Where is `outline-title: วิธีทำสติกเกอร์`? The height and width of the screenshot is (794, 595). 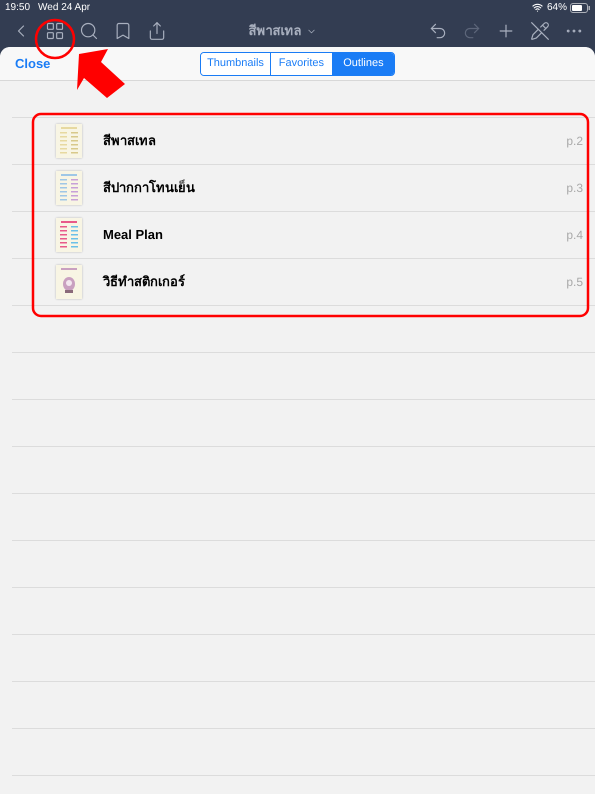 outline-title: วิธีทำสติกเกอร์ is located at coordinates (144, 282).